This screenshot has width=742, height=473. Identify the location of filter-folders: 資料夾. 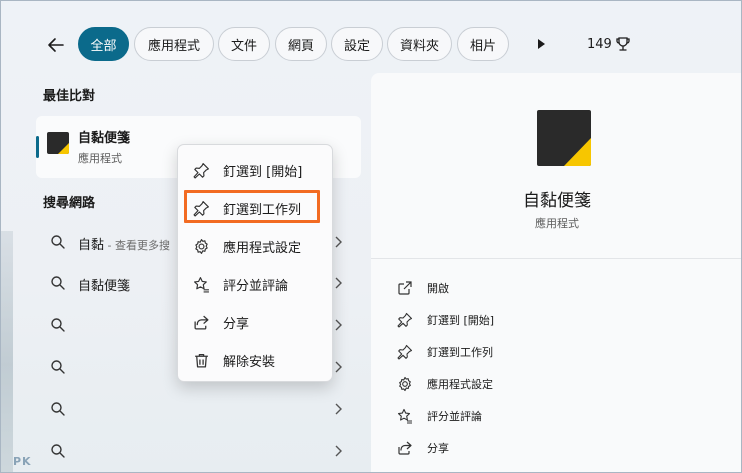
(419, 44).